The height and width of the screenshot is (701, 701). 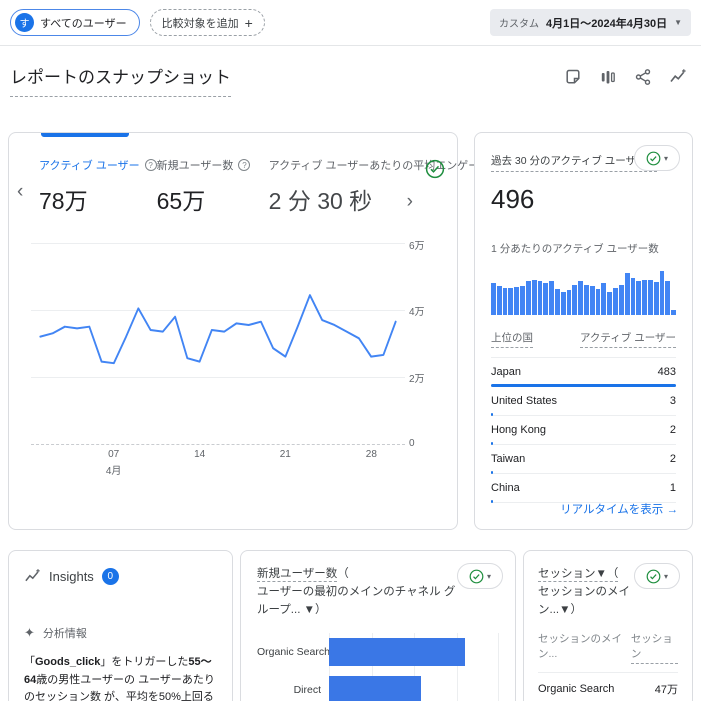 I want to click on sparkle-icon: ✦, so click(x=29, y=632).